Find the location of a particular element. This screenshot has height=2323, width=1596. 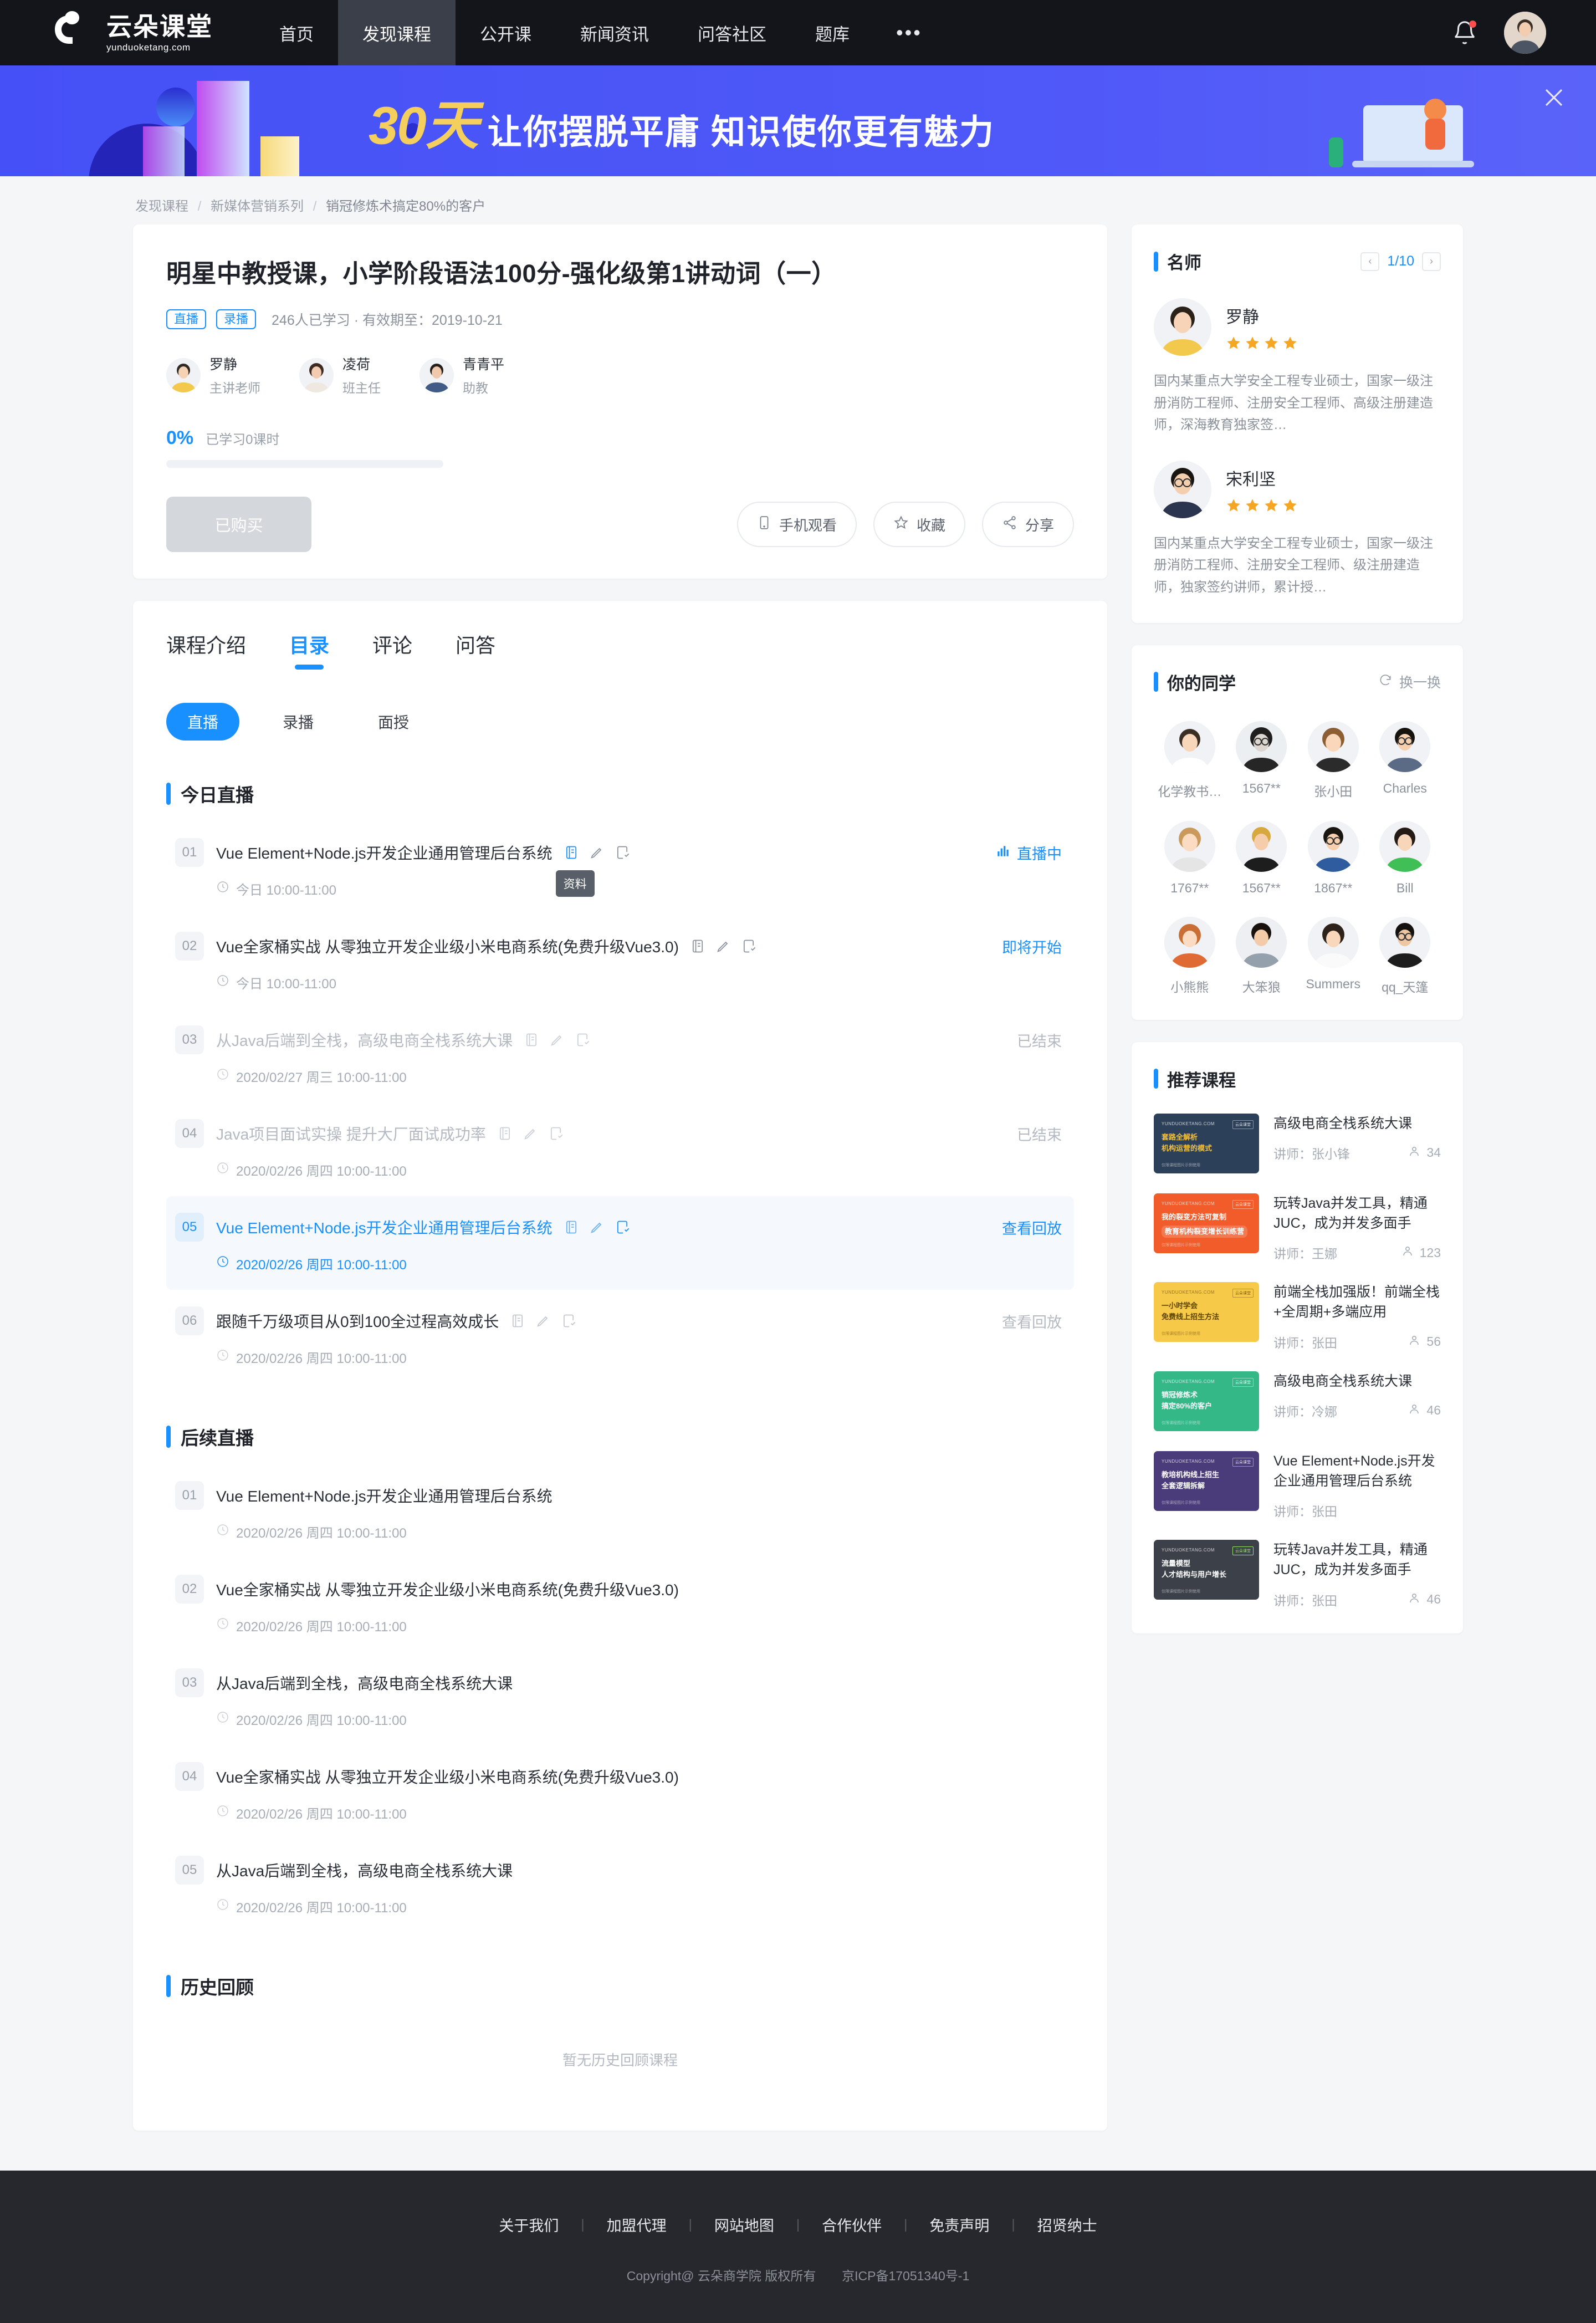

footer-link-about: 关于我们 is located at coordinates (529, 2224).